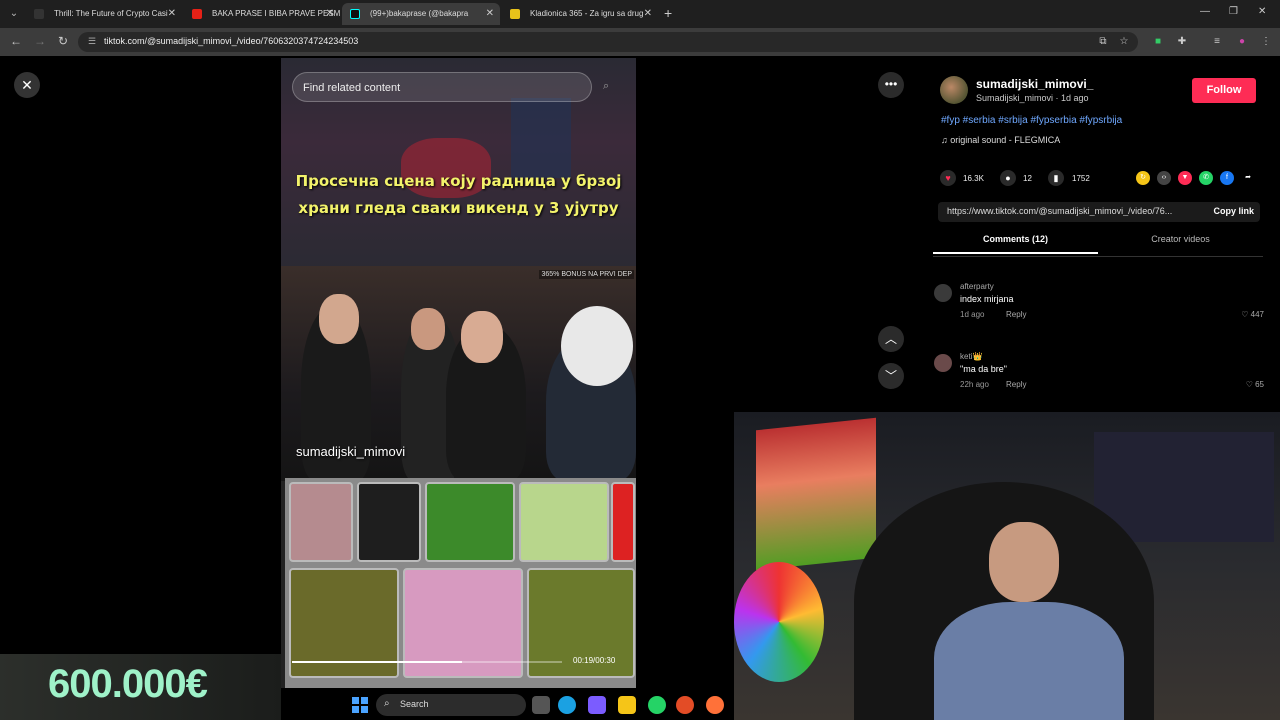 The image size is (1280, 720). I want to click on tab-creator-videos: Creator videos, so click(1180, 244).